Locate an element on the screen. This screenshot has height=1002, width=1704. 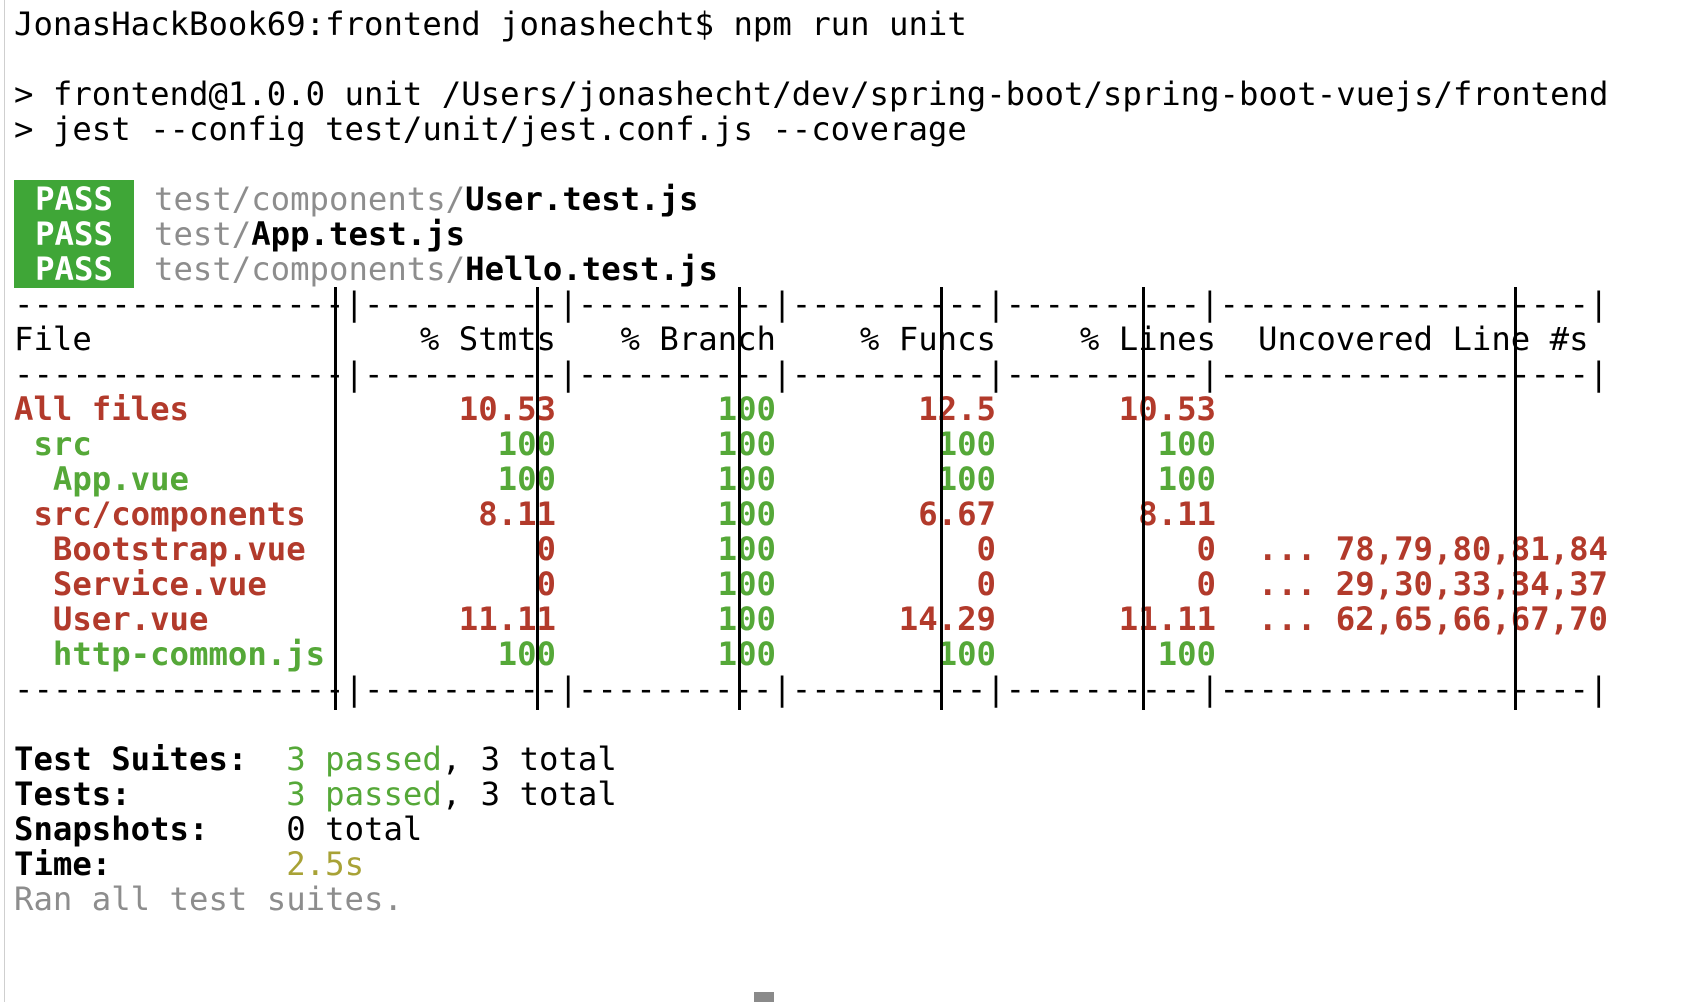
test-dir: test/ is located at coordinates (203, 234).